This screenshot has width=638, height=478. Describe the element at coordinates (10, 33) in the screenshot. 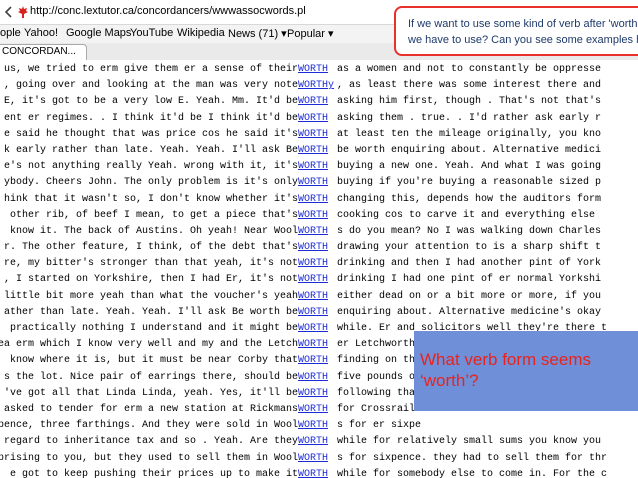

I see `bookmark-people: ople` at that location.